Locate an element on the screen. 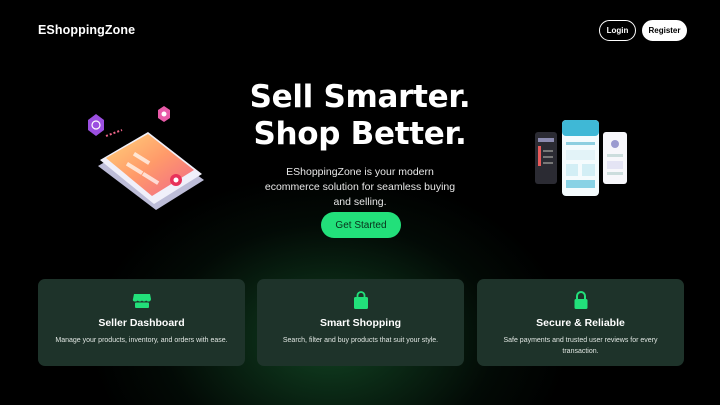 This screenshot has width=720, height=405. feature-title: Seller Dashboard is located at coordinates (141, 323).